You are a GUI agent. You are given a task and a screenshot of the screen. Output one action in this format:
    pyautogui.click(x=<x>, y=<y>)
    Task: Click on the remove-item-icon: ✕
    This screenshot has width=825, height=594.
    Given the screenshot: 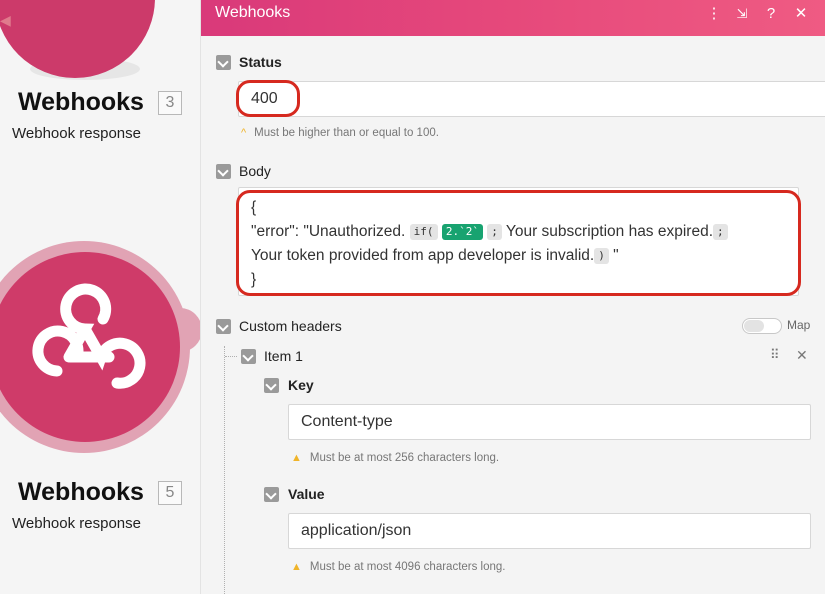 What is the action you would take?
    pyautogui.click(x=802, y=355)
    